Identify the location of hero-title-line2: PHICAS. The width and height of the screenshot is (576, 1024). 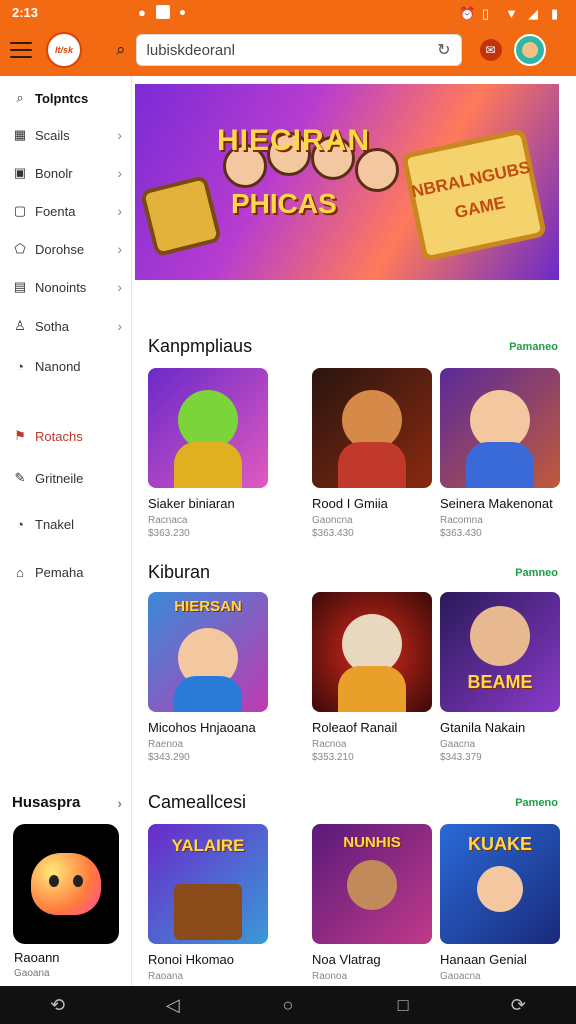
(284, 203).